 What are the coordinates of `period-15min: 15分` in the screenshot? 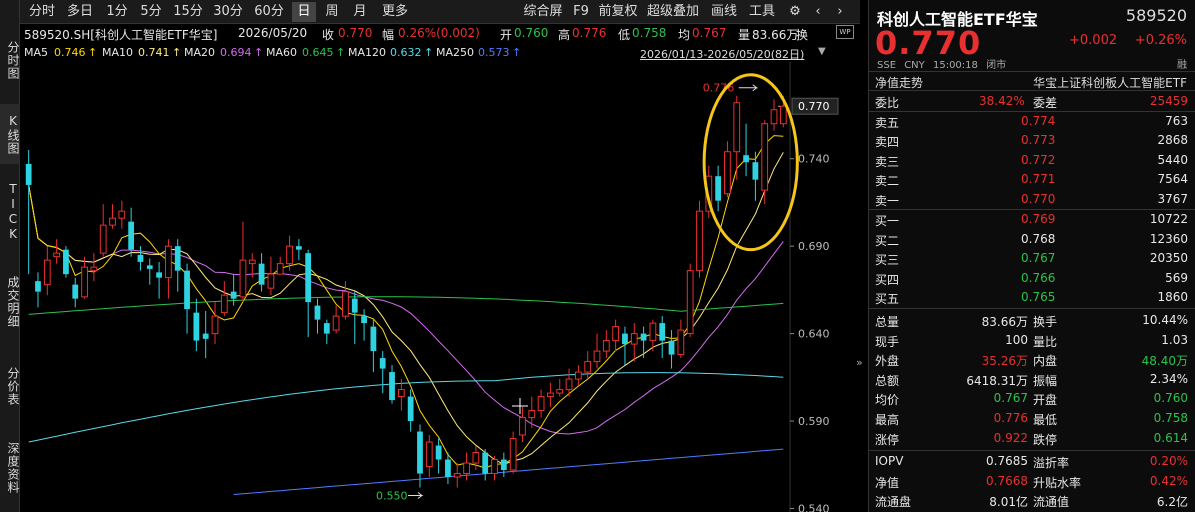 It's located at (188, 12).